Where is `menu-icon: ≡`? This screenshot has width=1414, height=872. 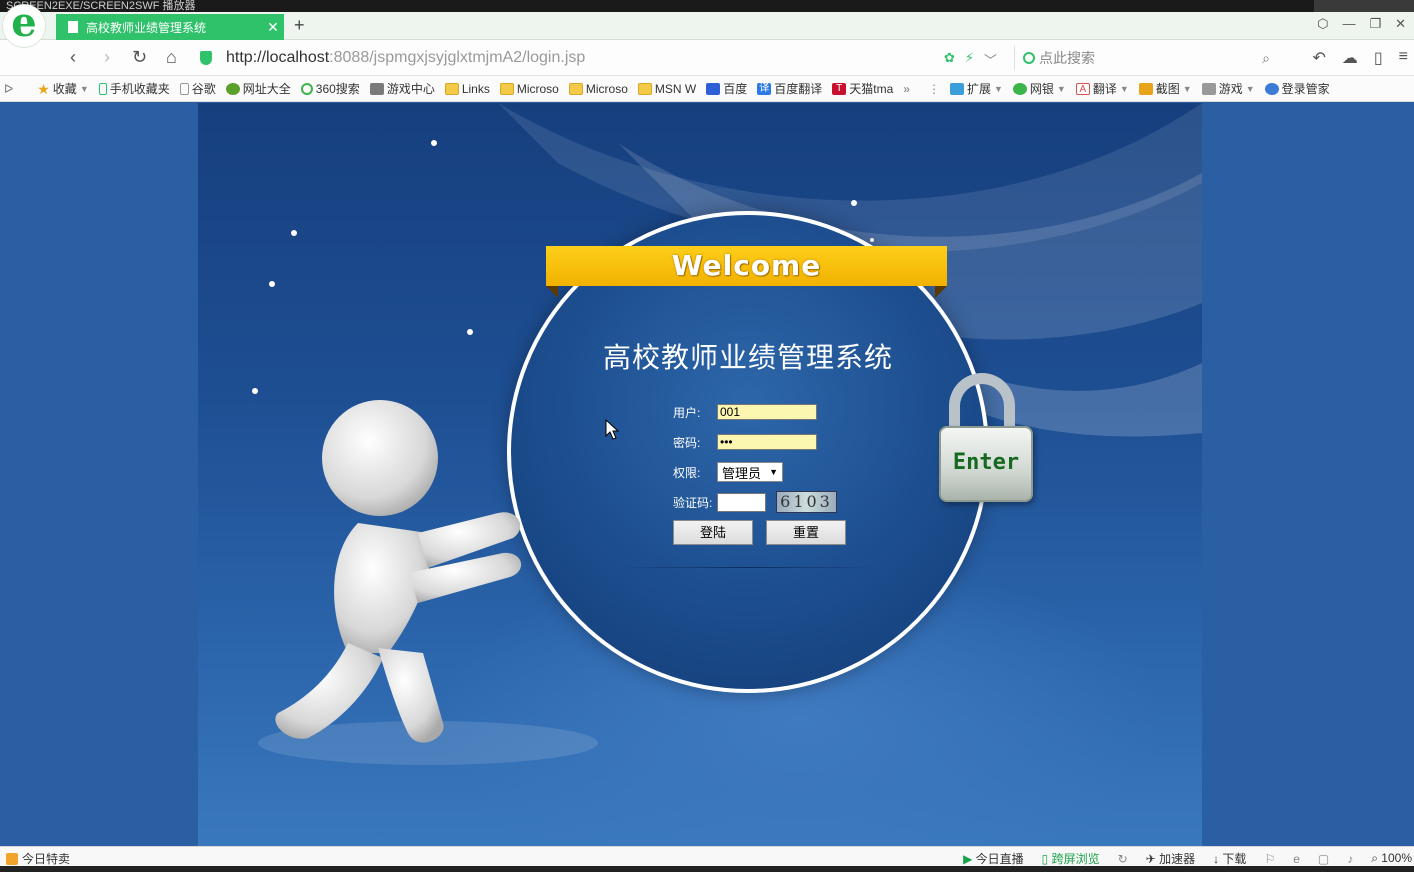
menu-icon: ≡ is located at coordinates (1403, 58).